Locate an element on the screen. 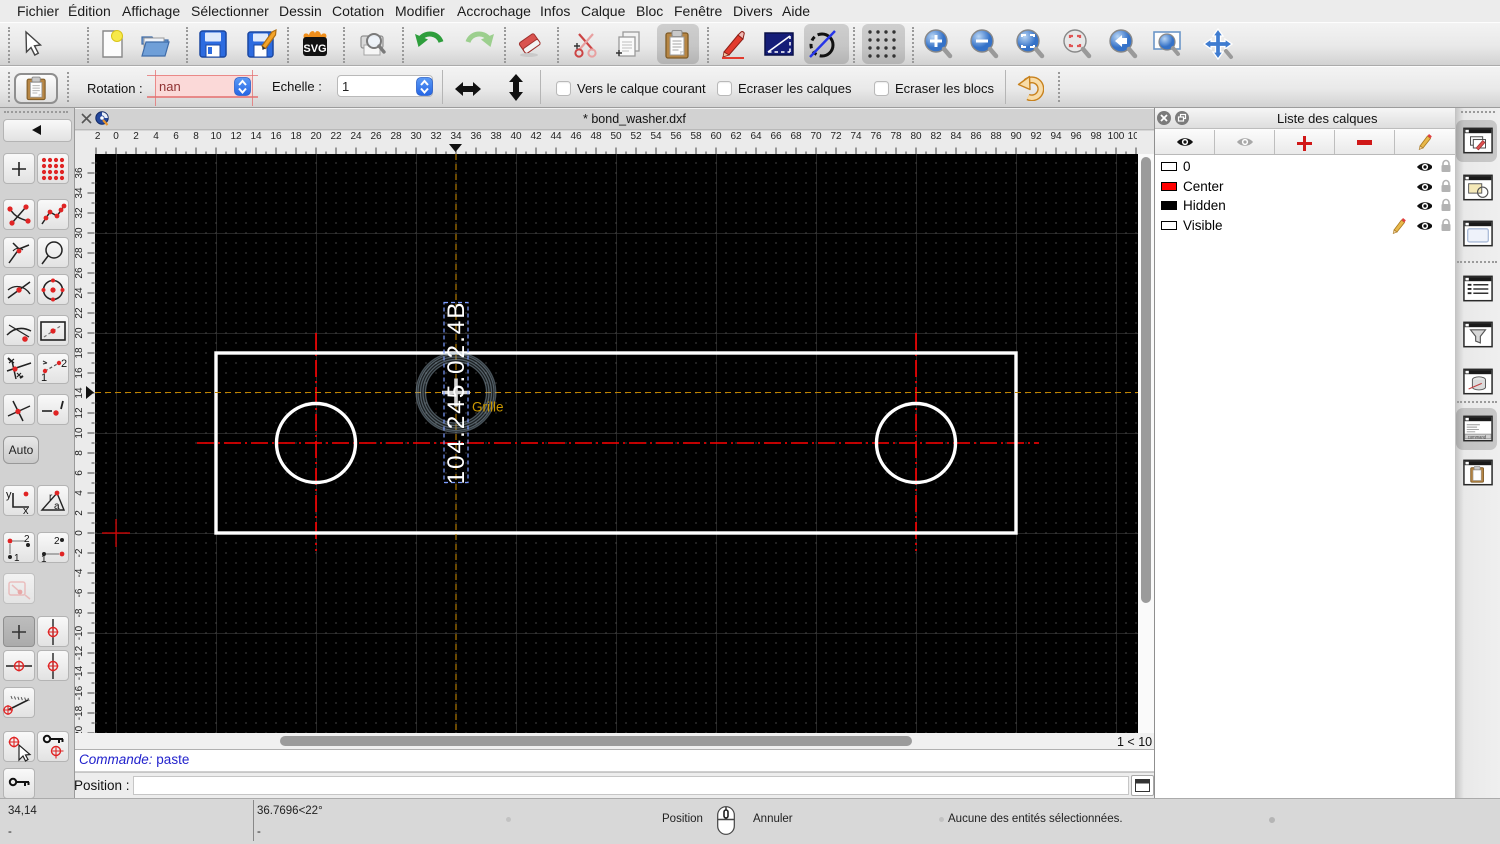 Image resolution: width=1500 pixels, height=844 pixels. svg-text: SVG is located at coordinates (314, 49).